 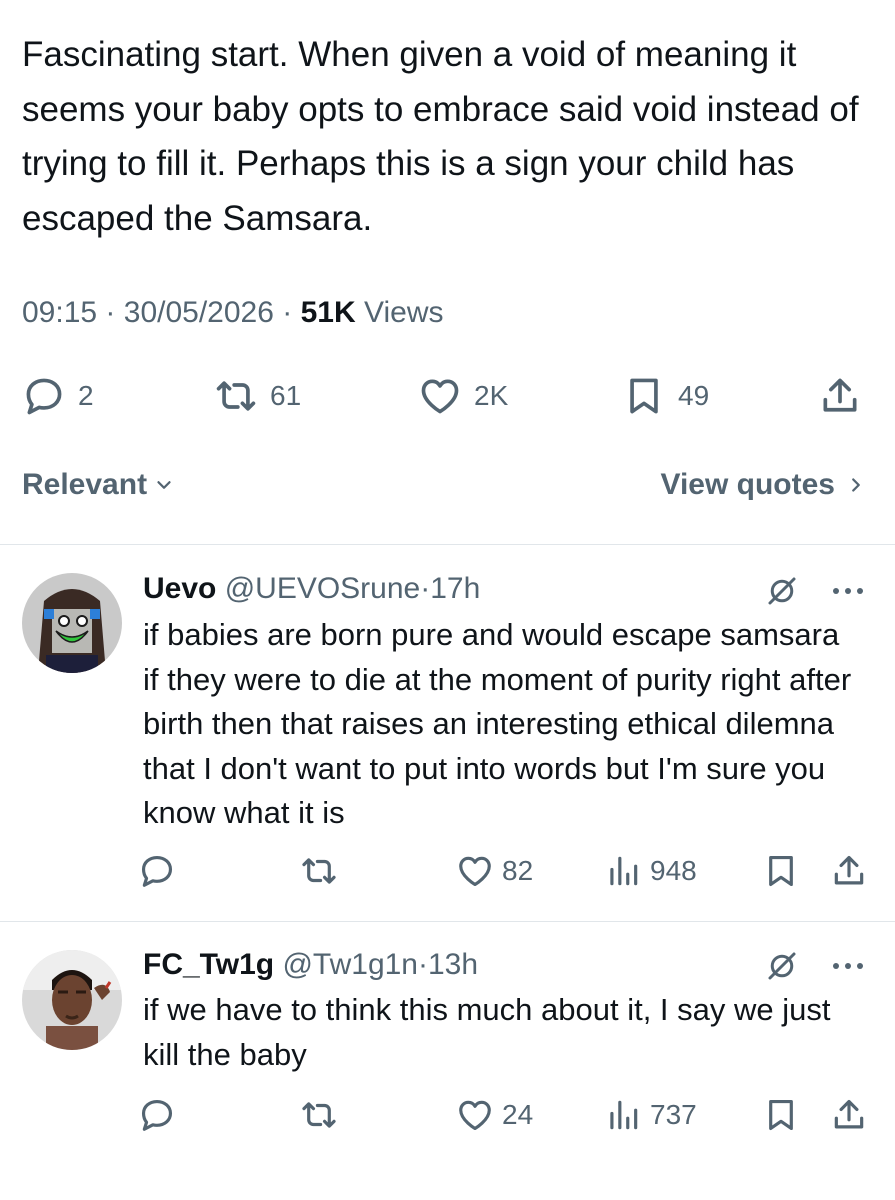 What do you see at coordinates (463, 396) in the screenshot?
I see `like-button: 2K` at bounding box center [463, 396].